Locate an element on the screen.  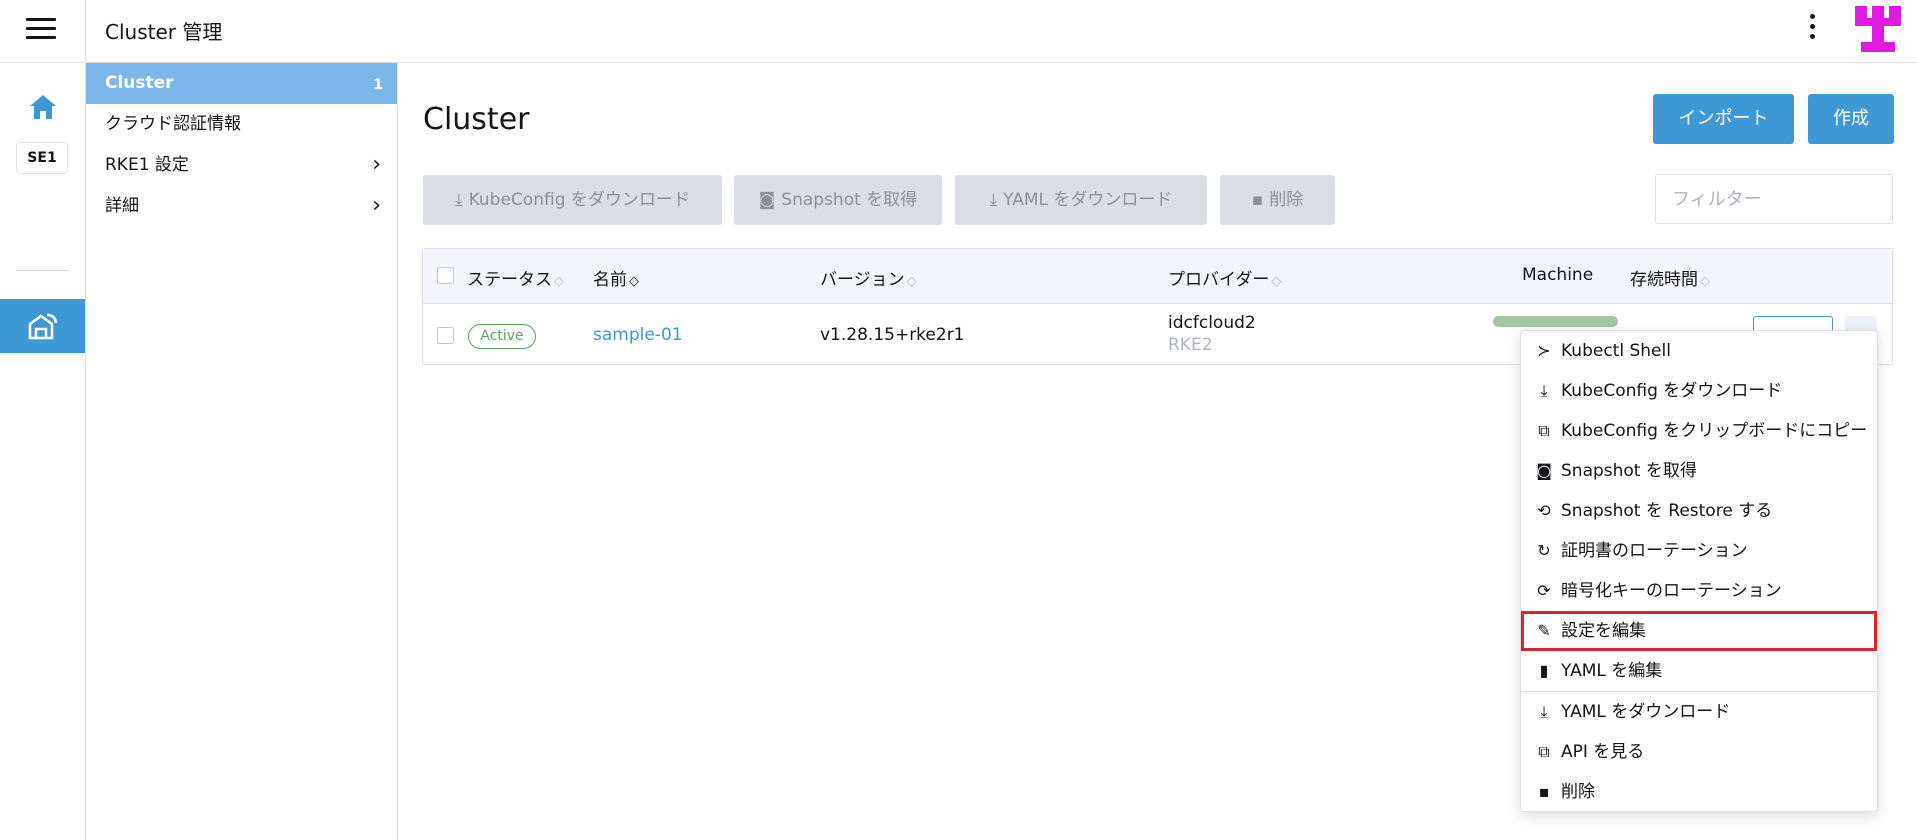
create-button: 作成 is located at coordinates (1851, 119).